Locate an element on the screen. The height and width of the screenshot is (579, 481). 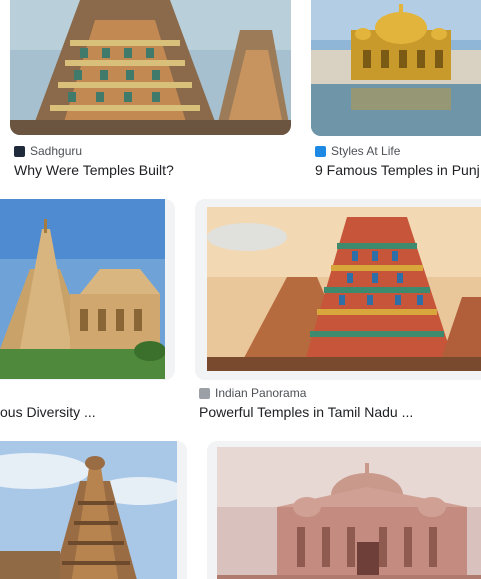
result-source-name: Sadhguru is located at coordinates (56, 151).